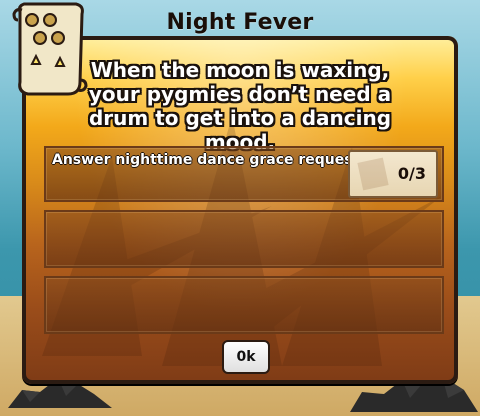 This screenshot has width=480, height=416. Describe the element at coordinates (240, 22) in the screenshot. I see `quest-title: Night Fever` at that location.